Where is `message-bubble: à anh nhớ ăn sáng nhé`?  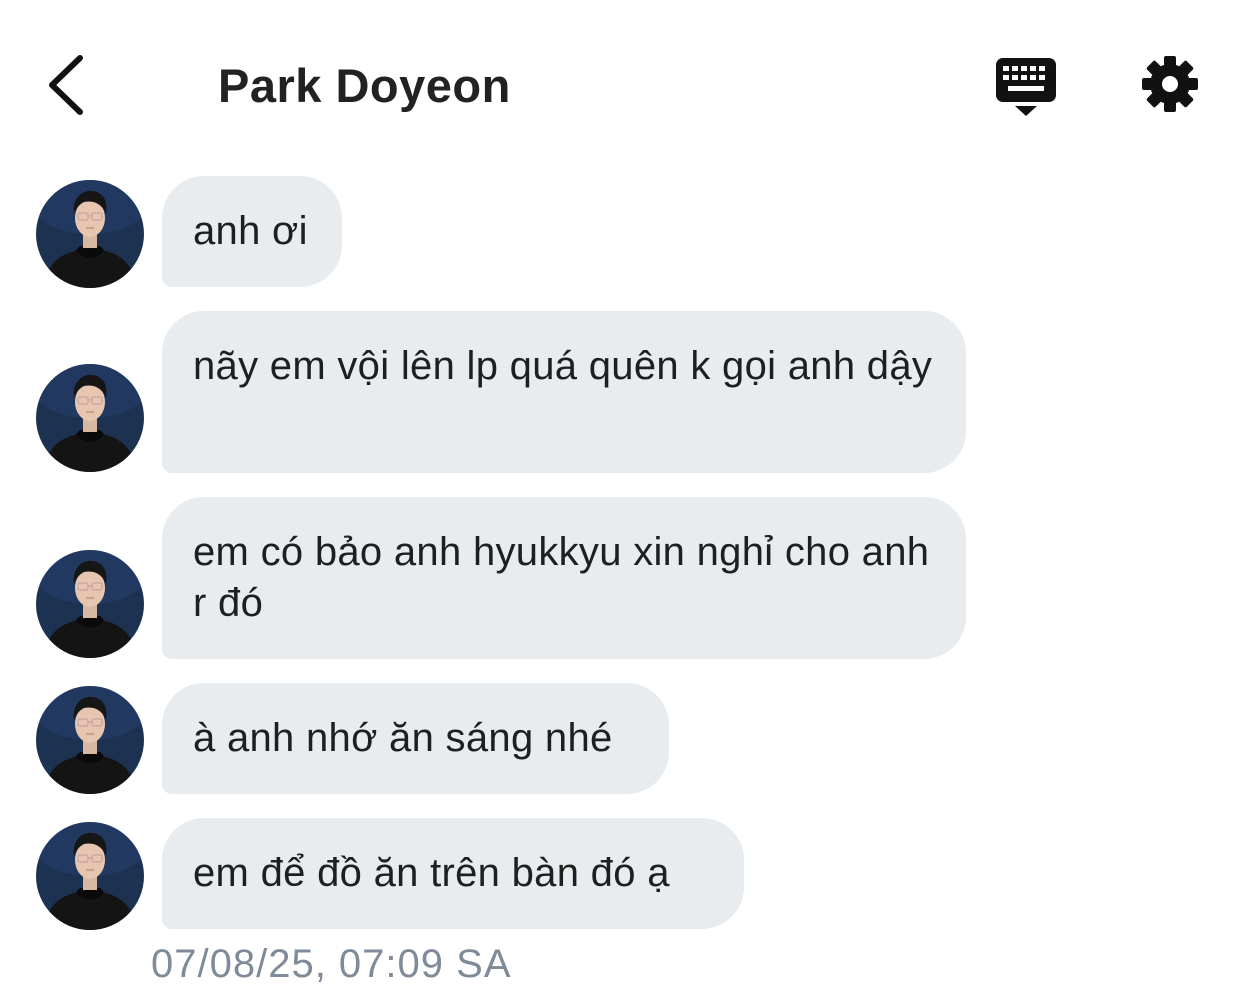 message-bubble: à anh nhớ ăn sáng nhé is located at coordinates (415, 738).